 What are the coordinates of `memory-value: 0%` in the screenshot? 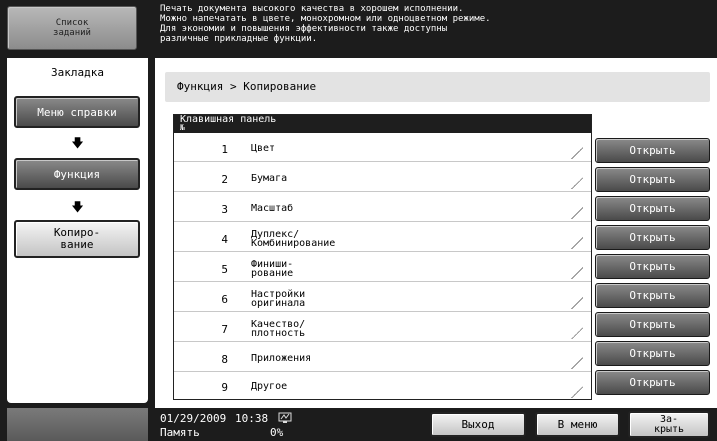 It's located at (277, 432).